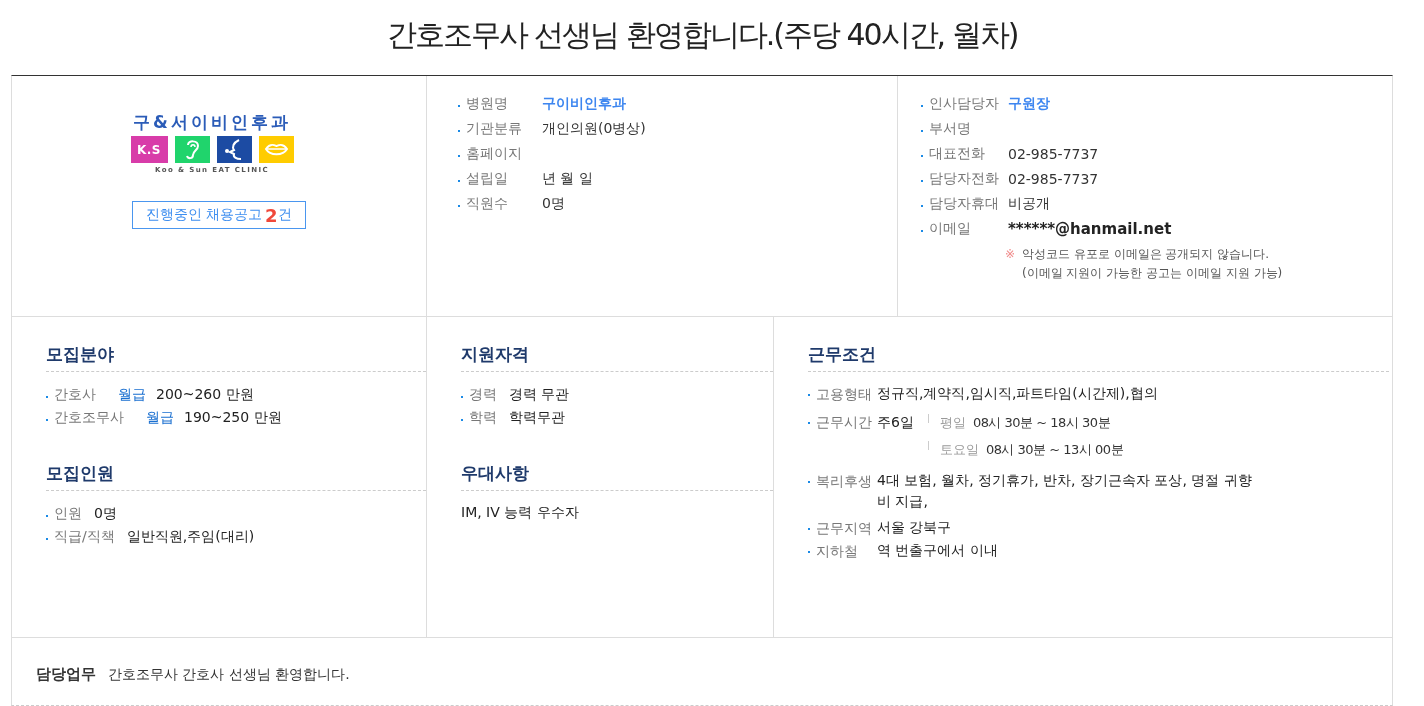 This screenshot has height=706, width=1424. What do you see at coordinates (844, 528) in the screenshot?
I see `field-label: 근무지역` at bounding box center [844, 528].